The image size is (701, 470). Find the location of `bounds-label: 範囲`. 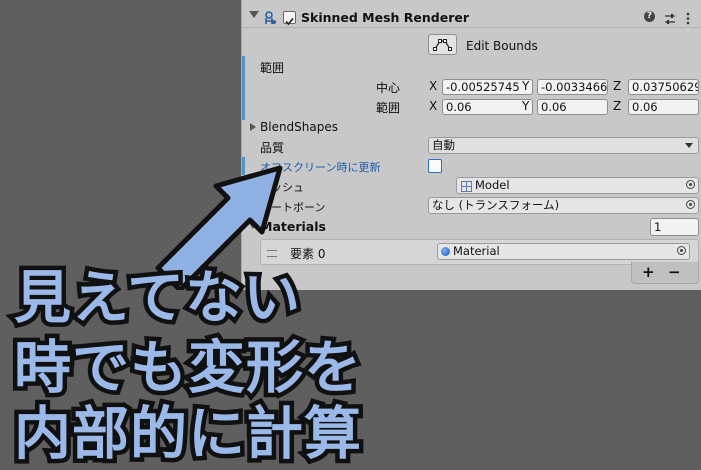

bounds-label: 範囲 is located at coordinates (272, 68).